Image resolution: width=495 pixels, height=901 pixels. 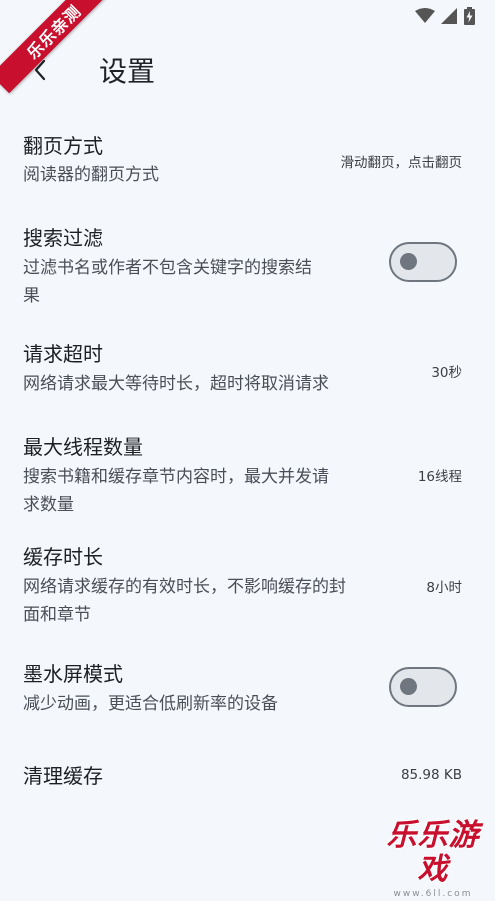 What do you see at coordinates (150, 704) in the screenshot?
I see `setting-description: 减少动画，更适合低刷新率的设备` at bounding box center [150, 704].